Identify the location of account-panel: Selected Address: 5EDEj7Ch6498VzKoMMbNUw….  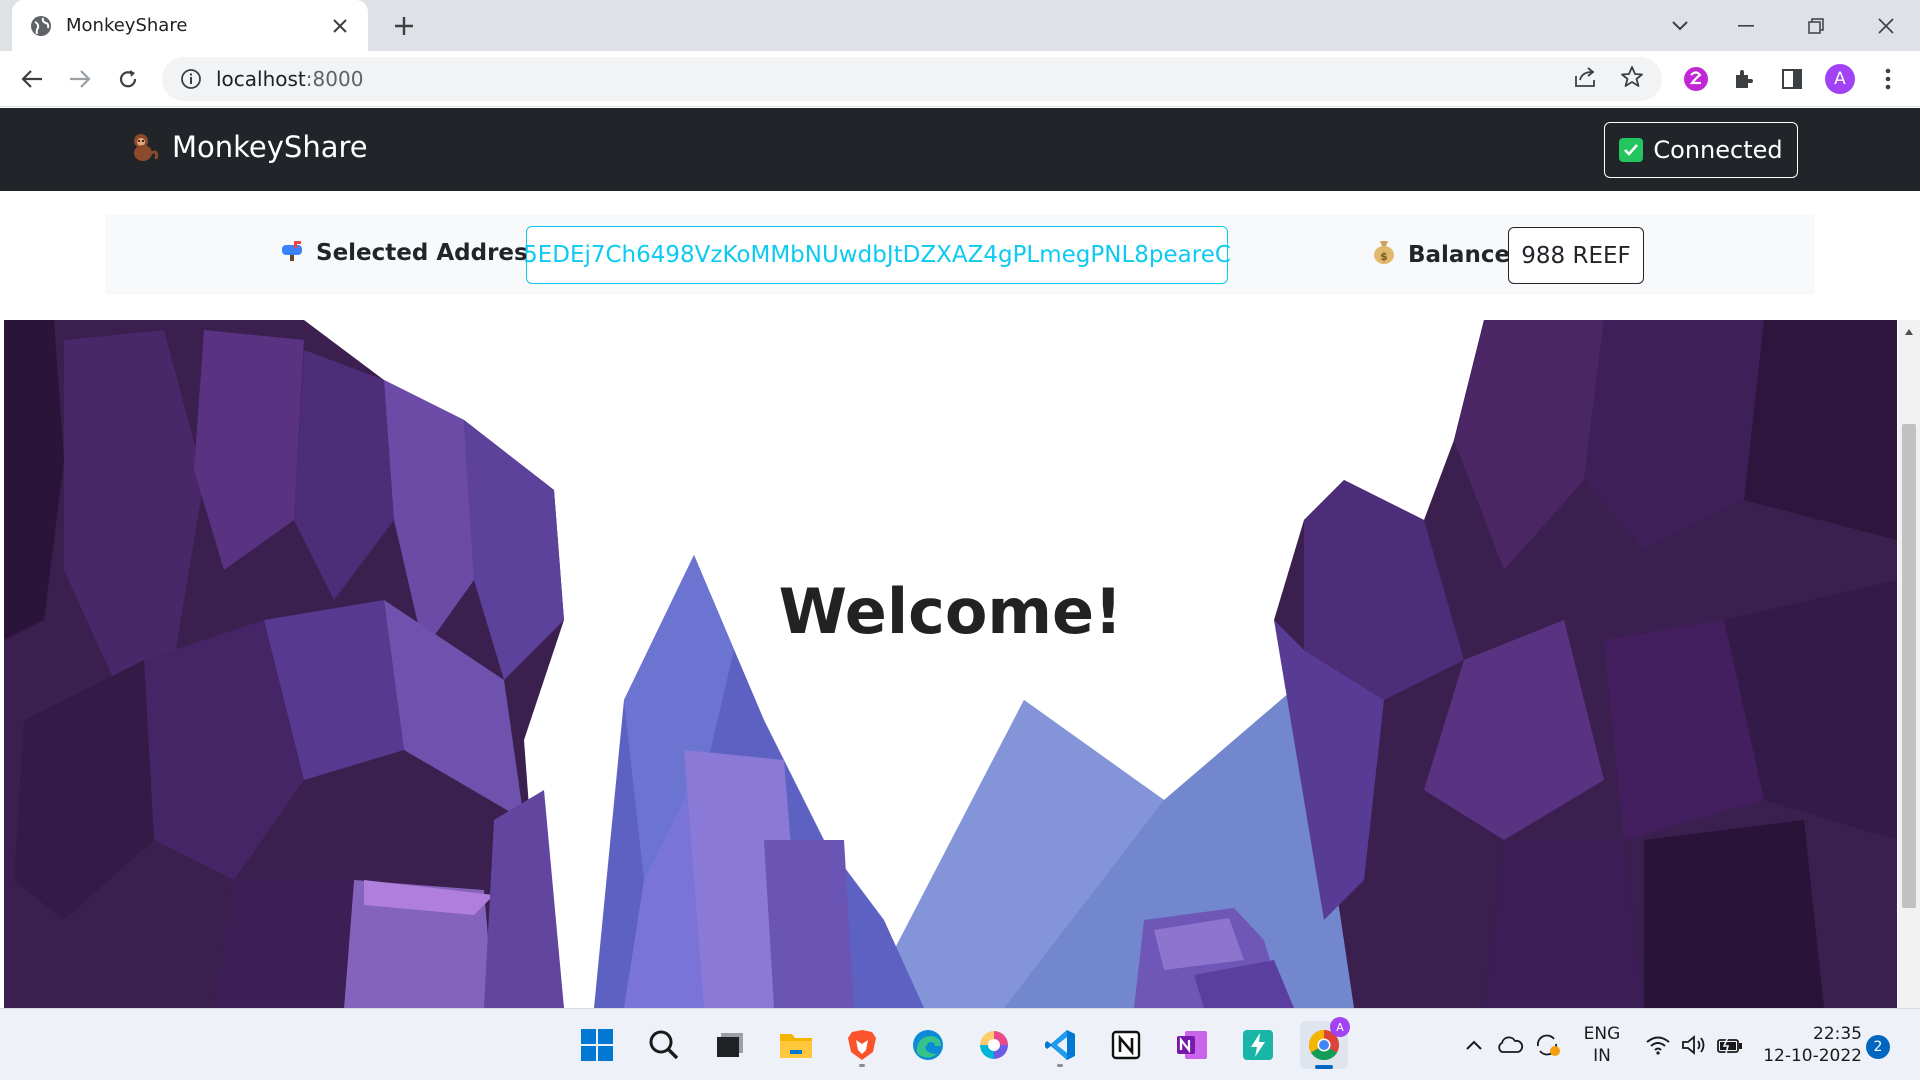
(960, 255).